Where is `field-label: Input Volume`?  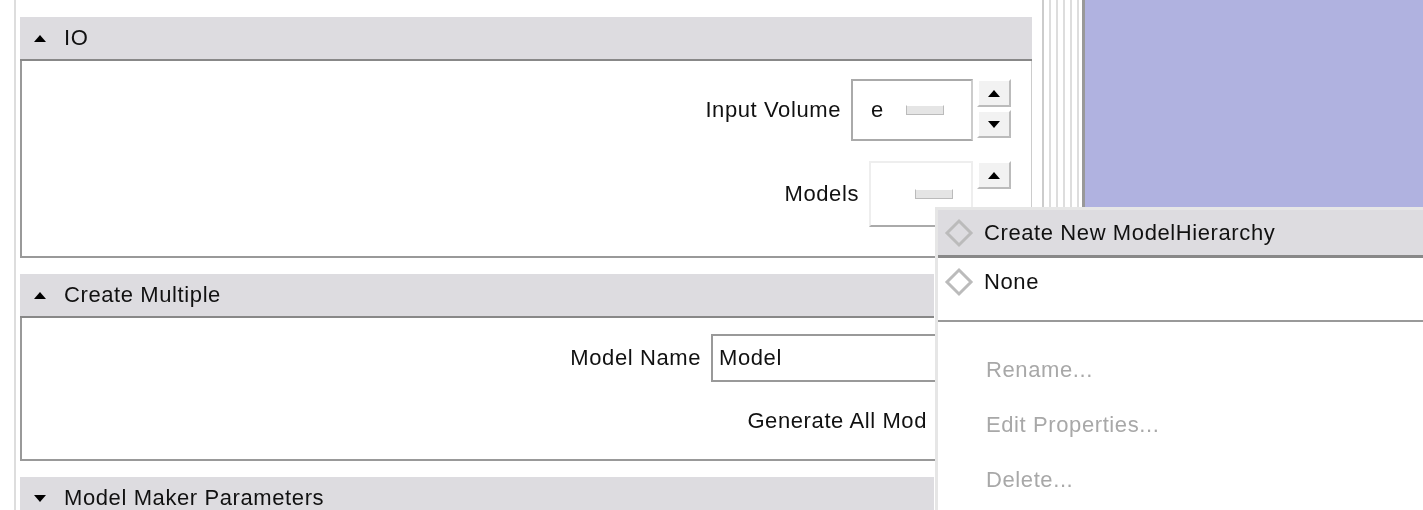 field-label: Input Volume is located at coordinates (773, 110).